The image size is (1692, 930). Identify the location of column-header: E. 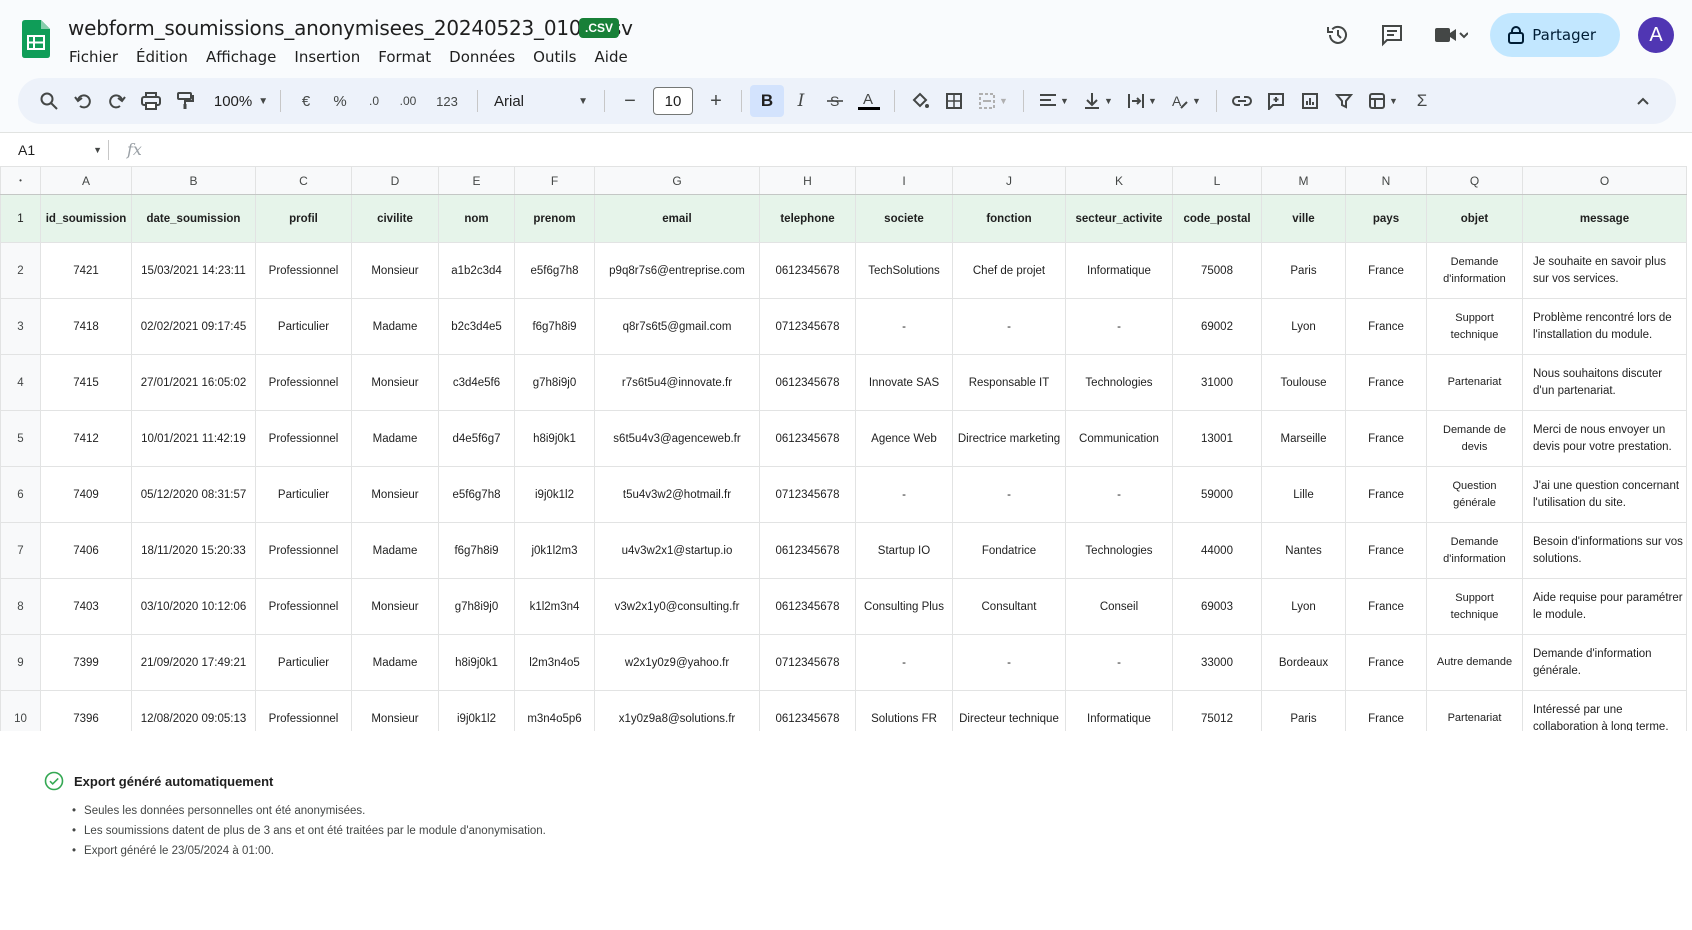
(476, 180).